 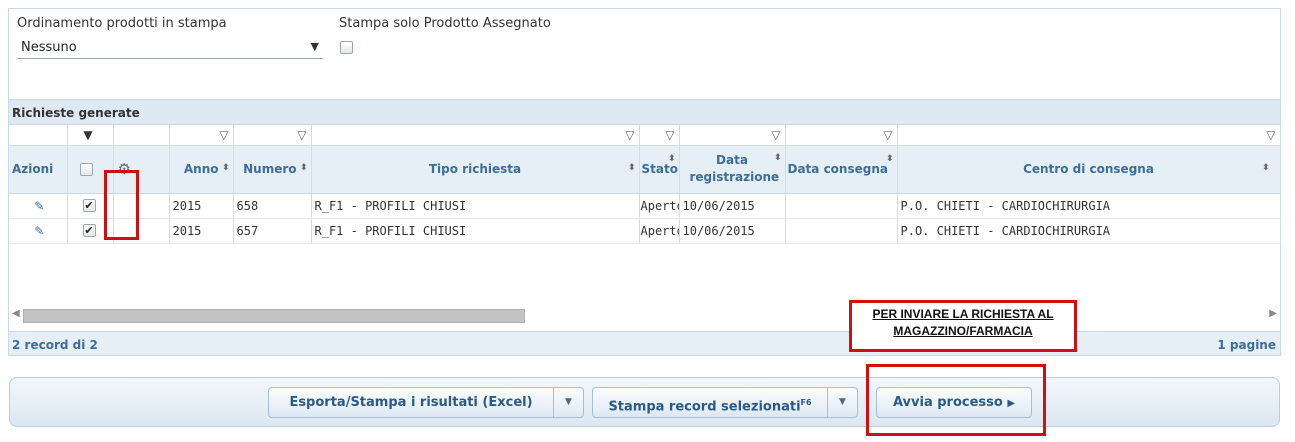 I want to click on col-tipo: Tipo richiesta ⬍, so click(x=475, y=169).